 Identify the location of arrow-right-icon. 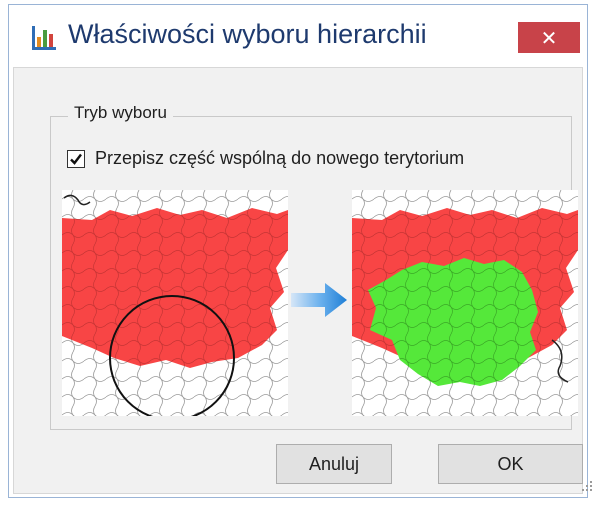
(320, 300).